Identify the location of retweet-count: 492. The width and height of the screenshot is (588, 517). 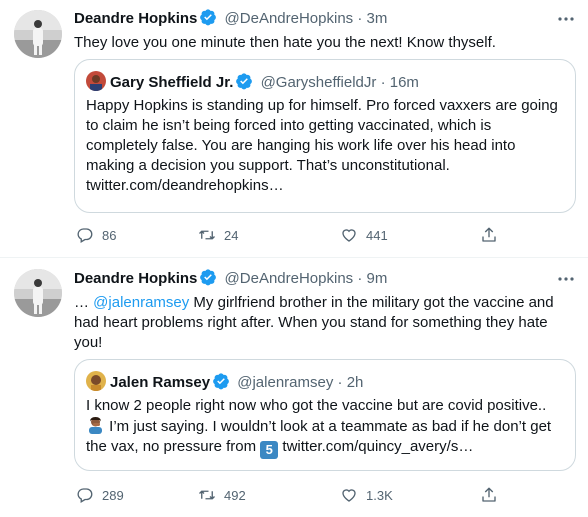
(235, 495).